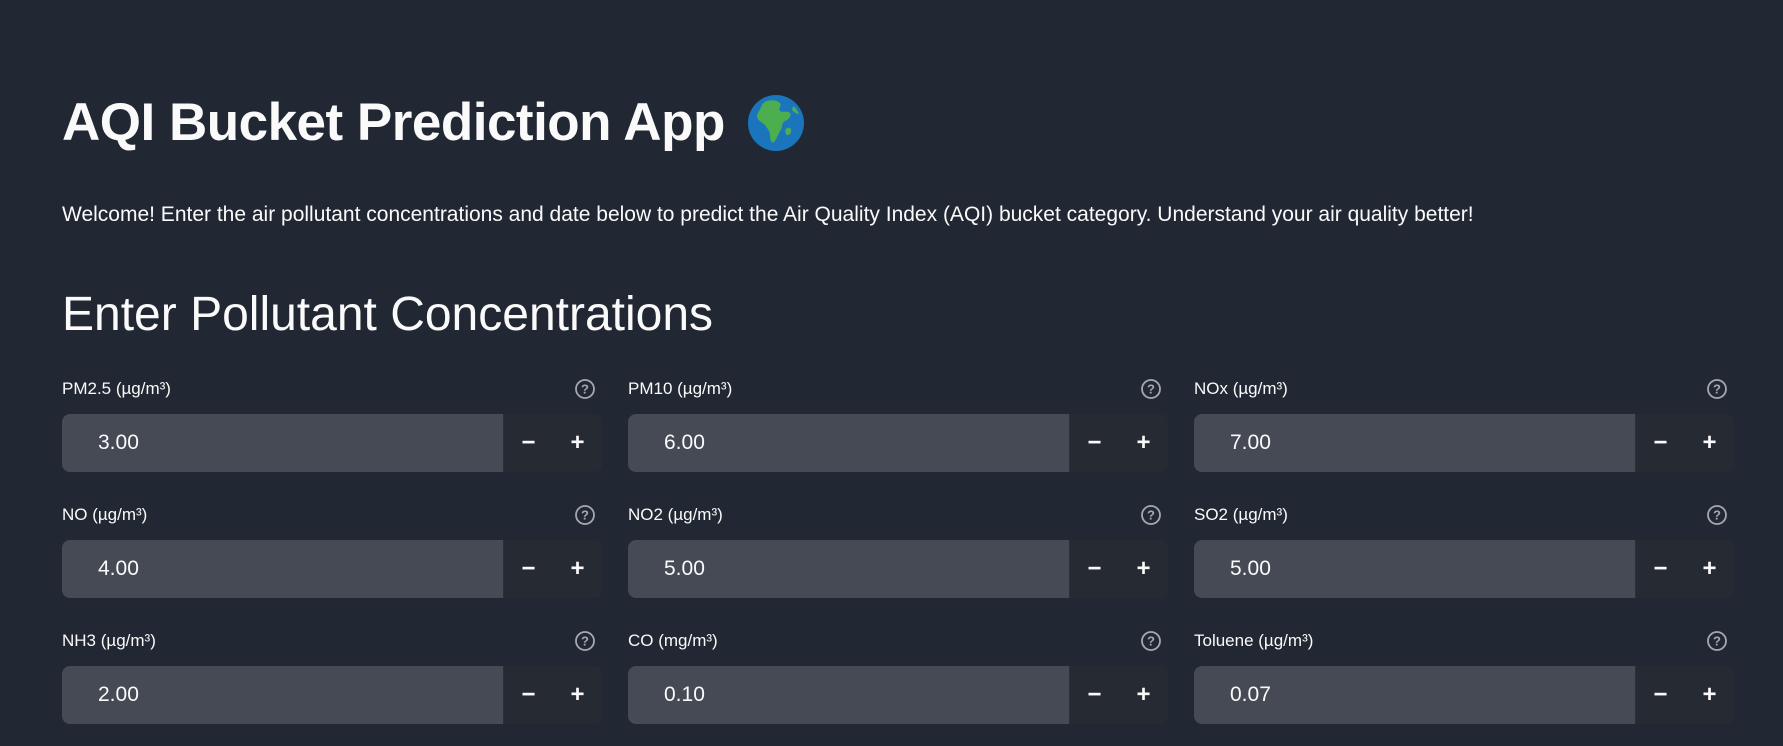  I want to click on page-title: AQI Bucket Prediction App, so click(393, 122).